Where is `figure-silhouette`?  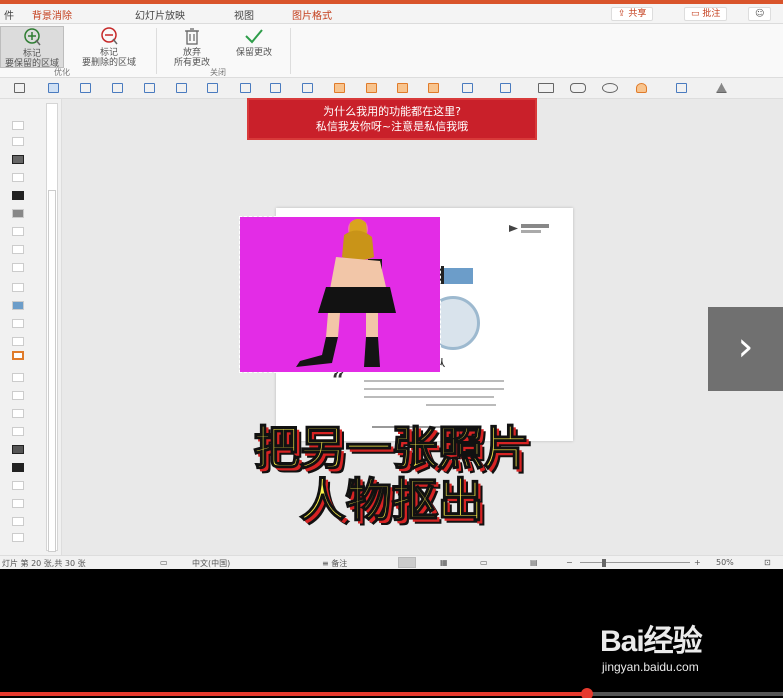 figure-silhouette is located at coordinates (346, 293).